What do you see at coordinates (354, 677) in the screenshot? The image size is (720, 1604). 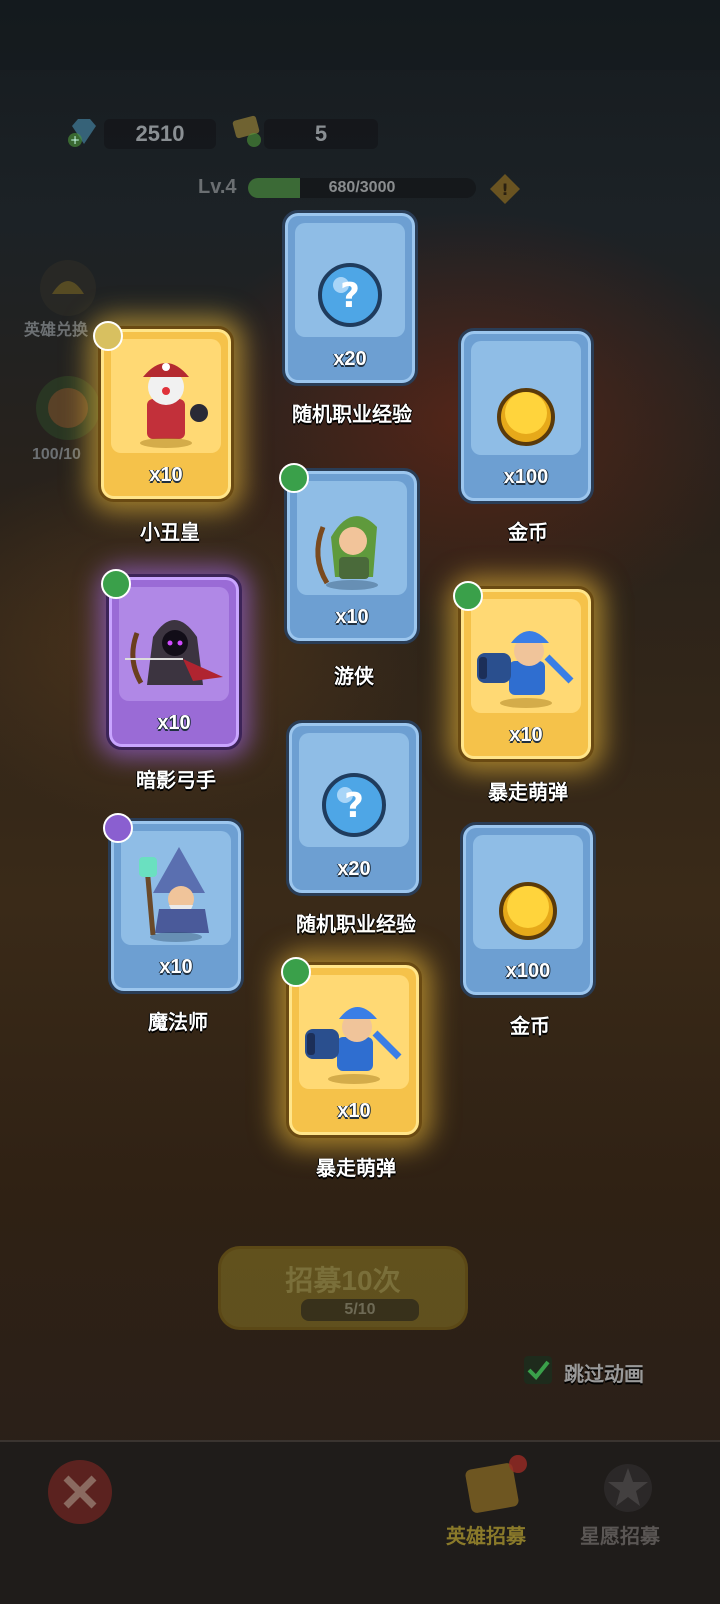 I see `card-name: 游侠` at bounding box center [354, 677].